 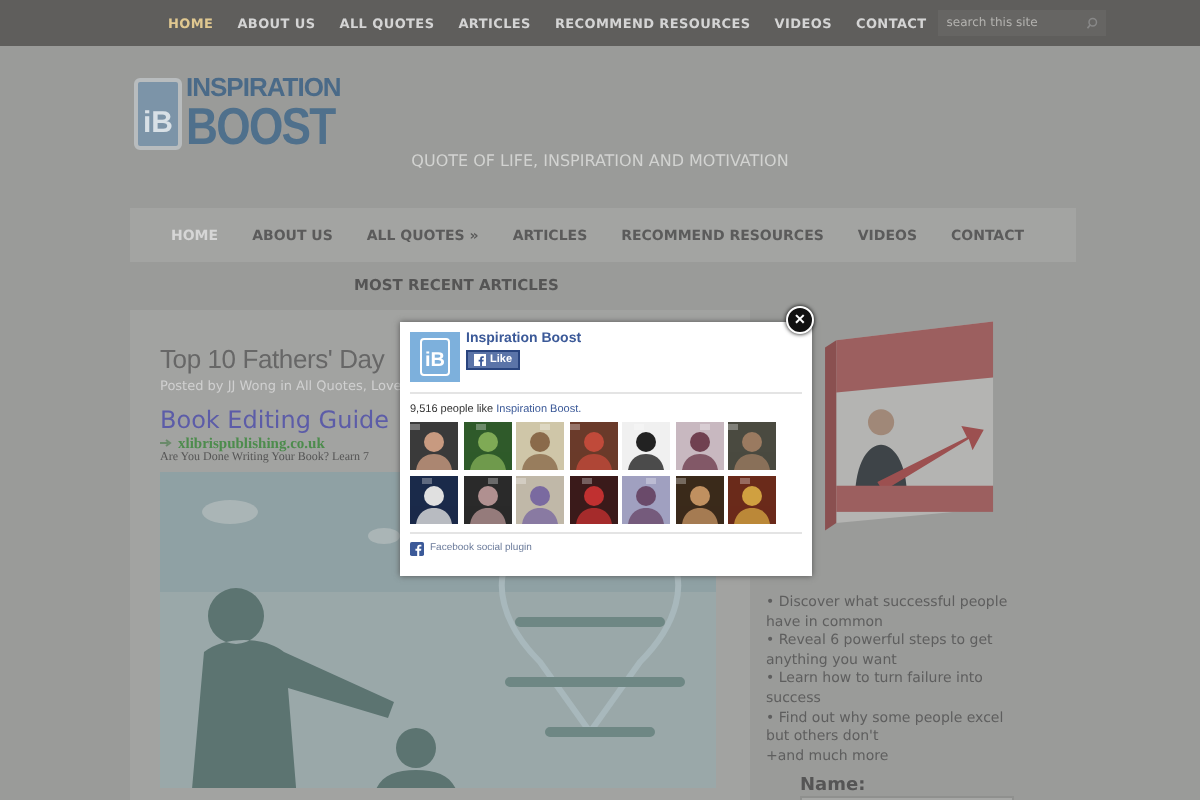 I want to click on search-icon, so click(x=1092, y=23).